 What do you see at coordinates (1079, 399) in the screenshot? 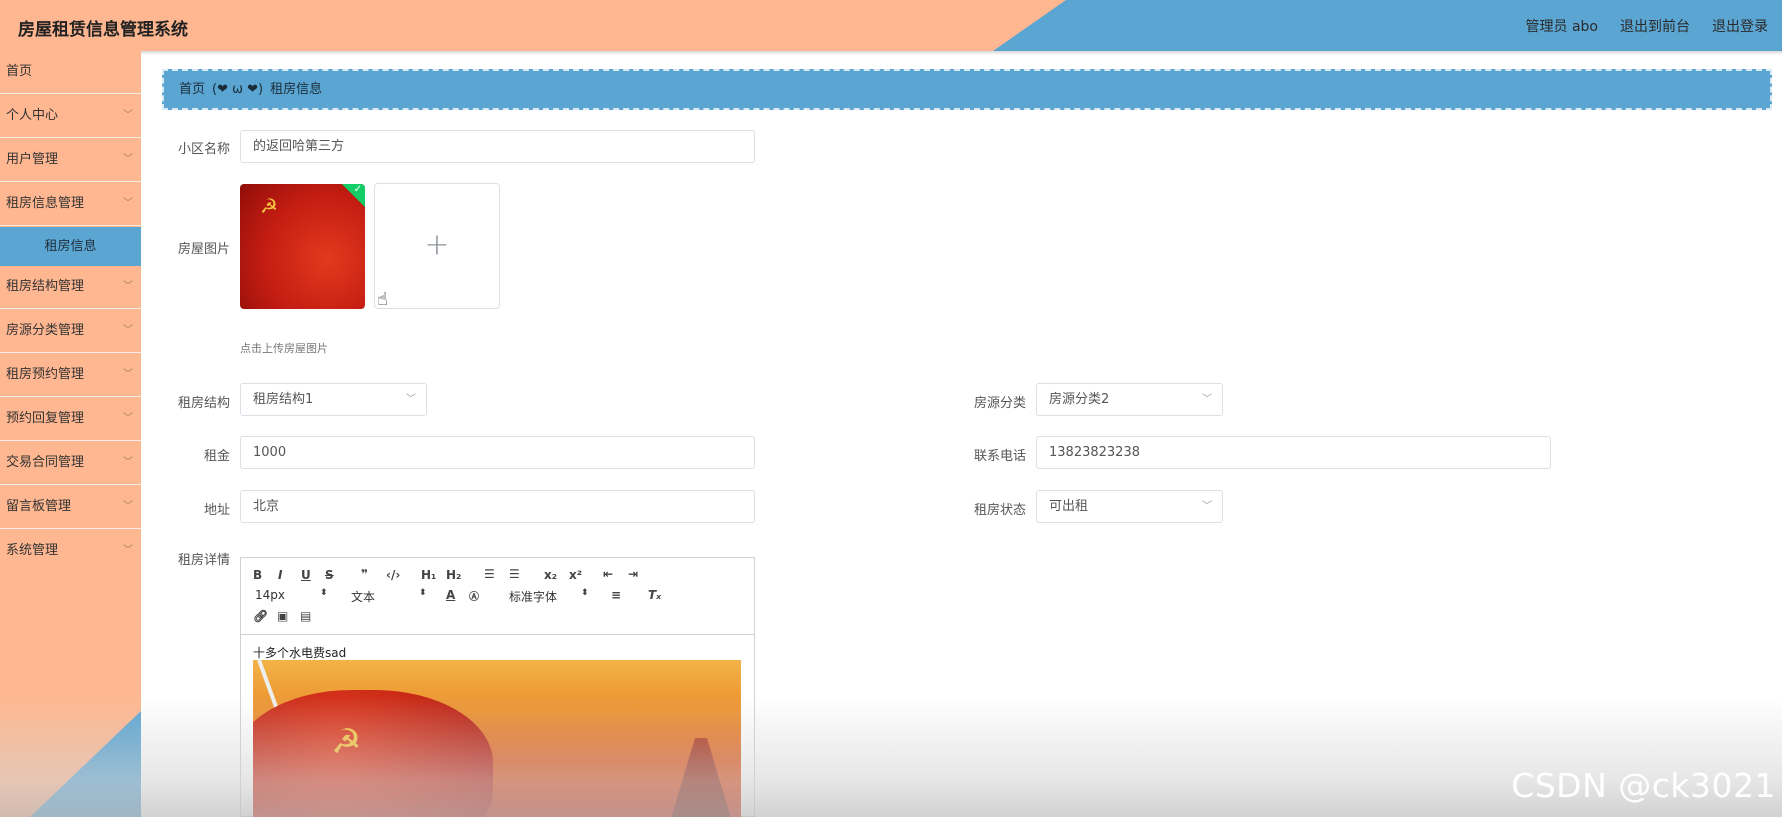
I see `category-select-value: 房源分类2` at bounding box center [1079, 399].